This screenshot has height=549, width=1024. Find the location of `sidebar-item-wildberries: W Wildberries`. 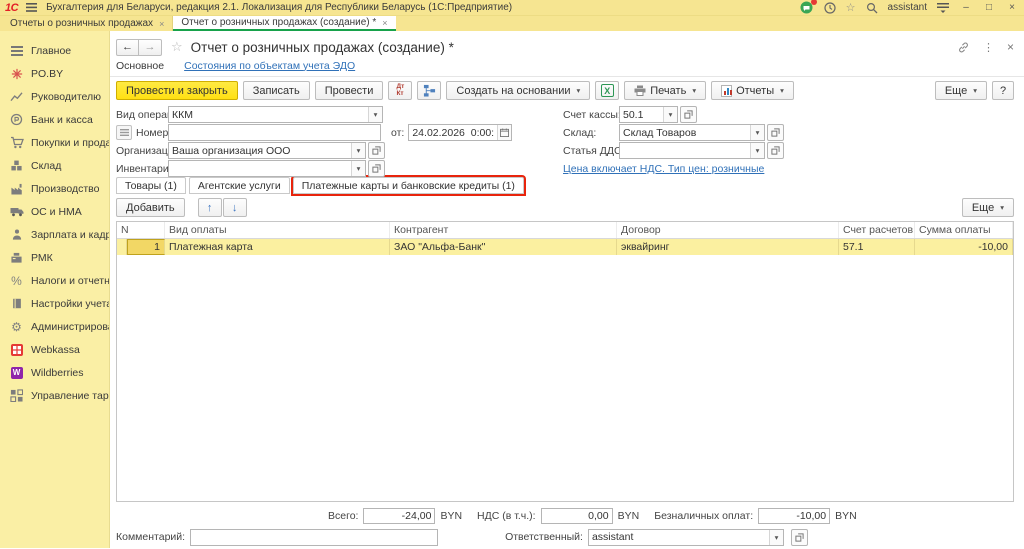

sidebar-item-wildberries: W Wildberries is located at coordinates (54, 372).